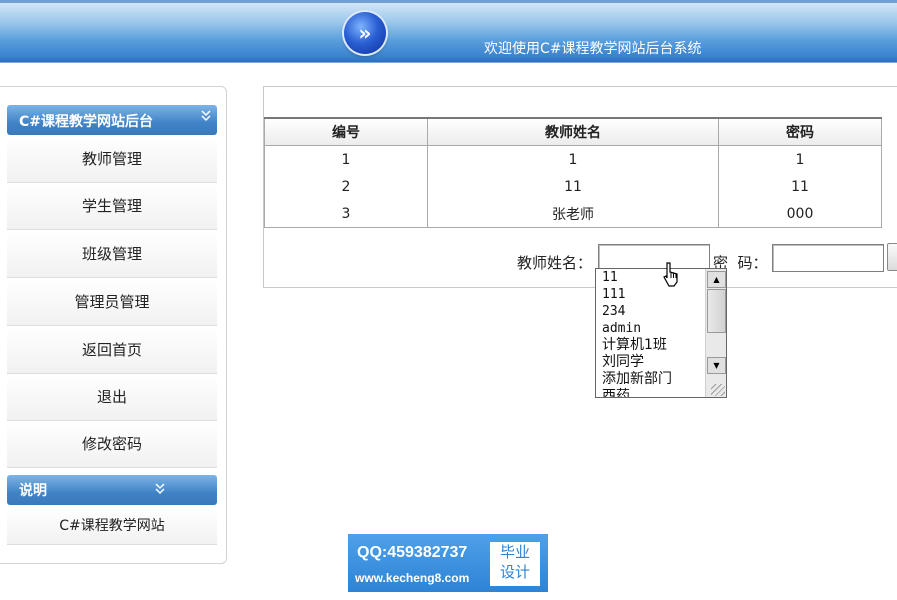  Describe the element at coordinates (112, 490) in the screenshot. I see `sidebar-section-header-info: 说明` at that location.